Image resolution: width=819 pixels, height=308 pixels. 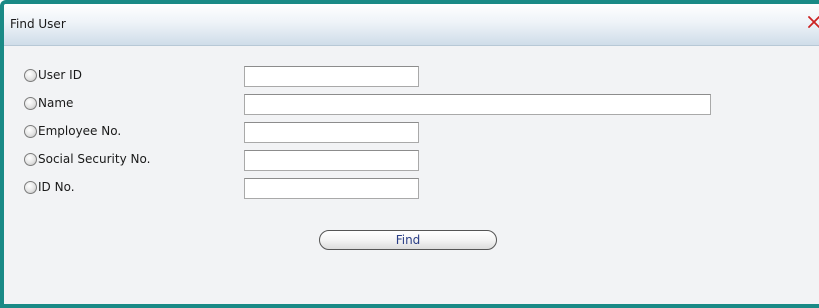 I want to click on id-no-label: ID No., so click(x=56, y=187).